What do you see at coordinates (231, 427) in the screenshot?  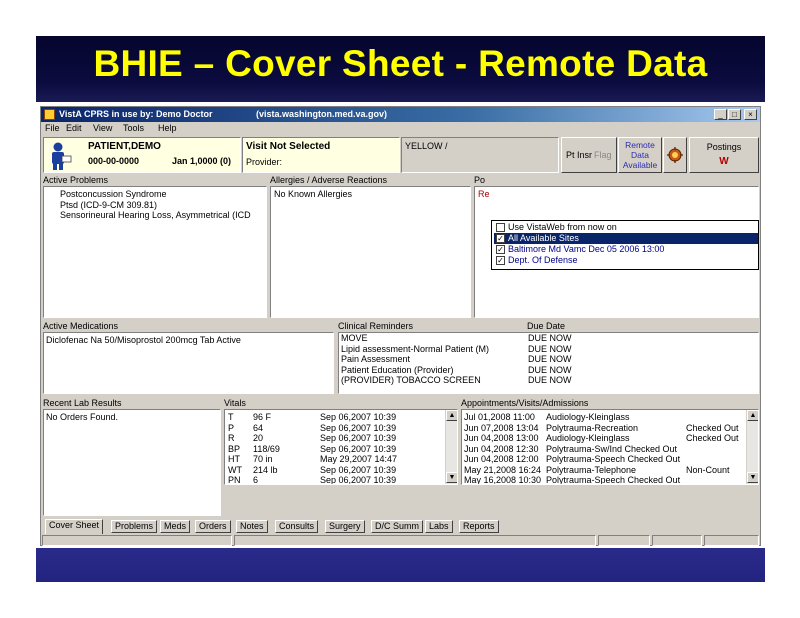 I see `vital-code: P` at bounding box center [231, 427].